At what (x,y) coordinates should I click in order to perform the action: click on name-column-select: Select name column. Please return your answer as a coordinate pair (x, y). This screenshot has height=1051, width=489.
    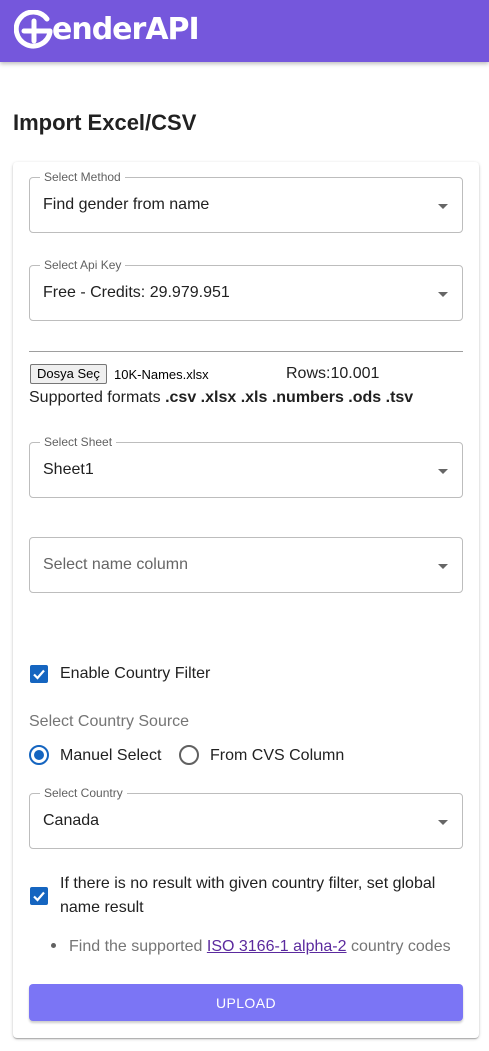
    Looking at the image, I should click on (246, 565).